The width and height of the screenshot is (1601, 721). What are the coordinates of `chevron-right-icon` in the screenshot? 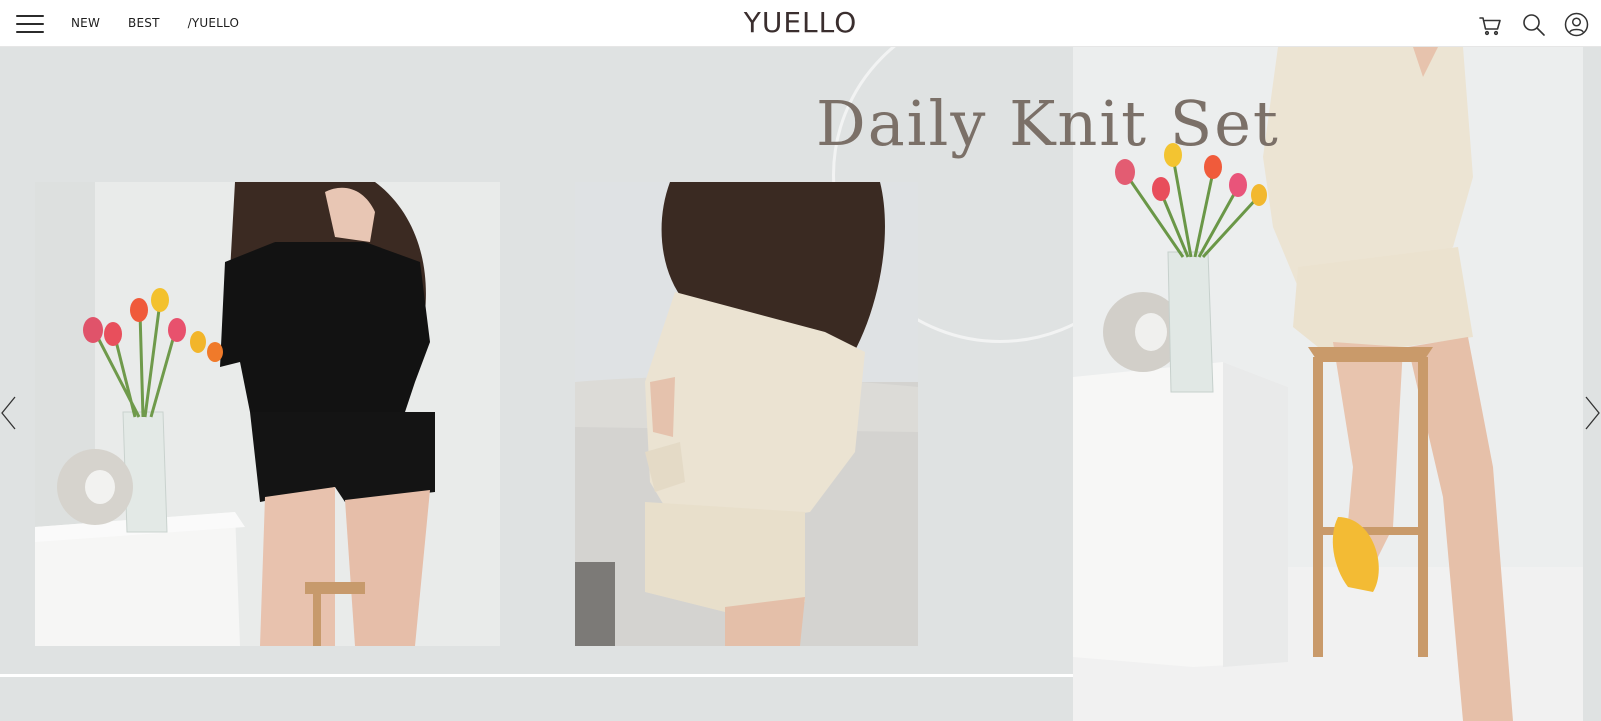 It's located at (1592, 413).